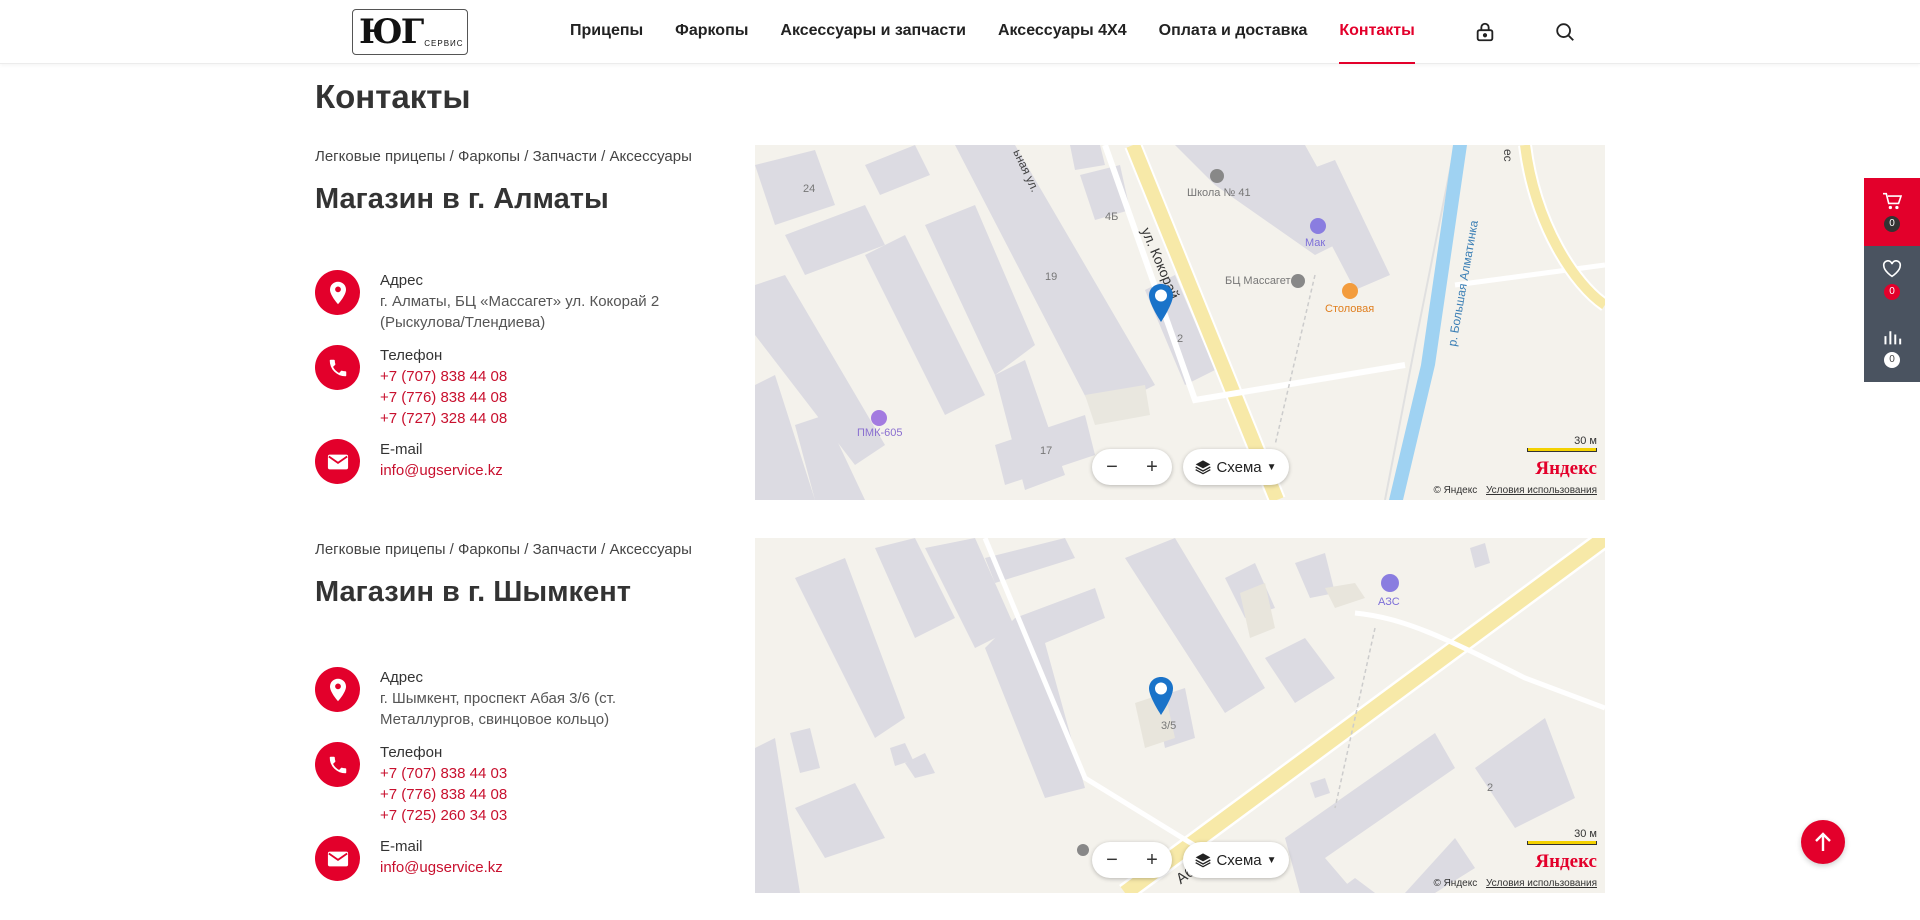 This screenshot has height=920, width=1920. Describe the element at coordinates (1892, 348) in the screenshot. I see `side-compare-button: 0` at that location.